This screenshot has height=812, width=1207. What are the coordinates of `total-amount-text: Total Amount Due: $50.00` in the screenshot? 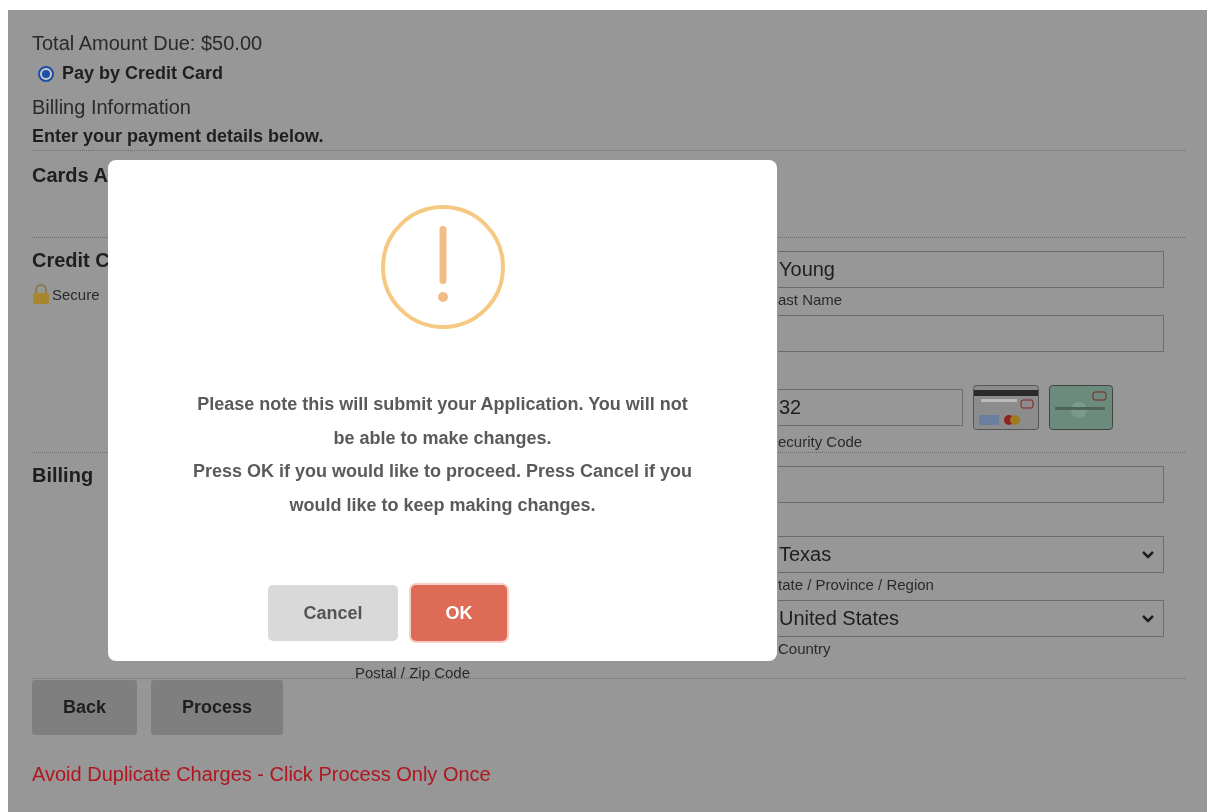 It's located at (148, 43).